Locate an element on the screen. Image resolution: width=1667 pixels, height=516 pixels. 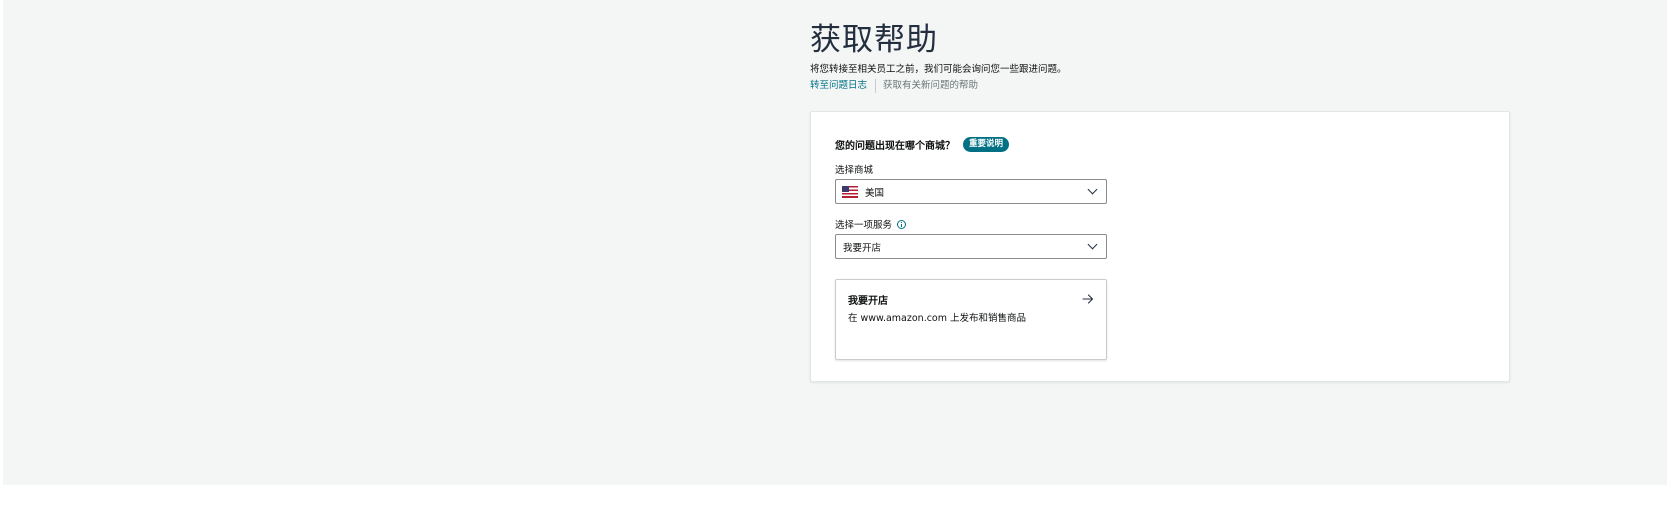
important-notice-badge: 重要说明 is located at coordinates (986, 144).